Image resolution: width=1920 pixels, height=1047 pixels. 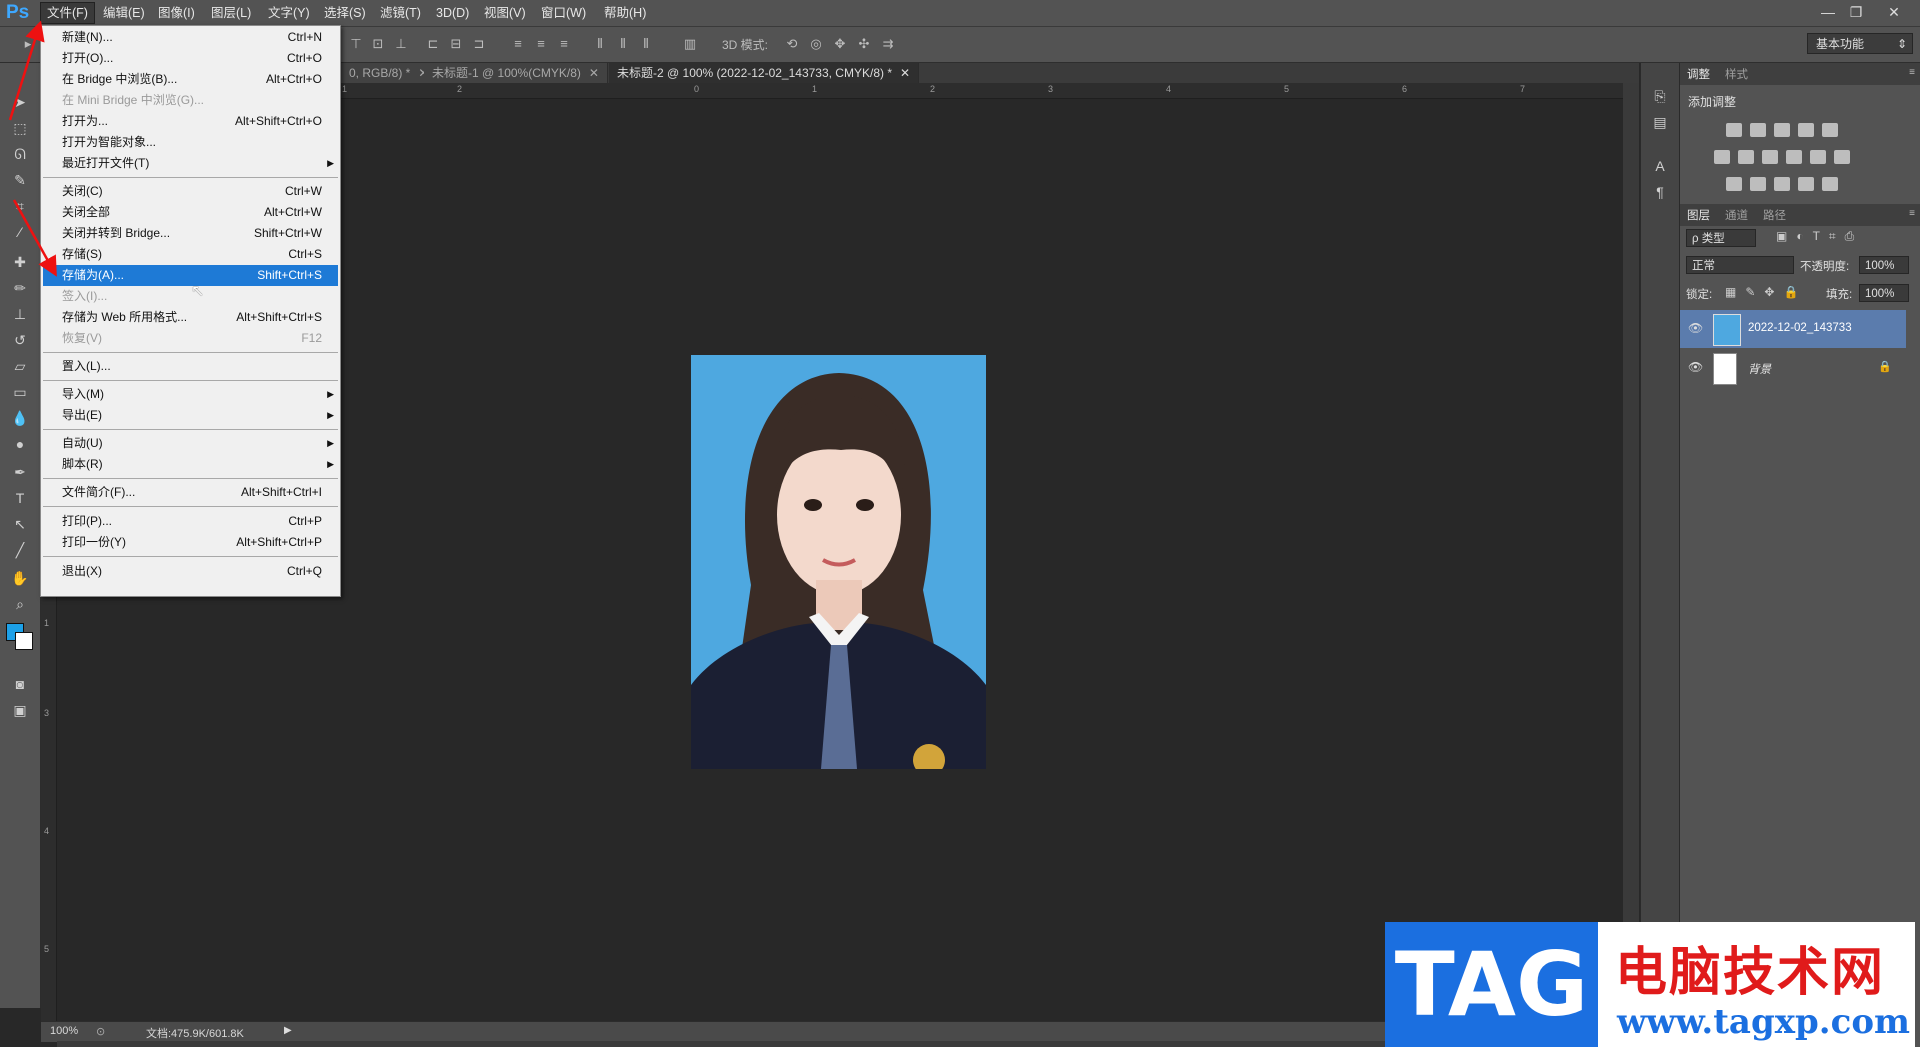 I want to click on layer-row-photo: 👁 2022-12-02_143733, so click(x=1793, y=329).